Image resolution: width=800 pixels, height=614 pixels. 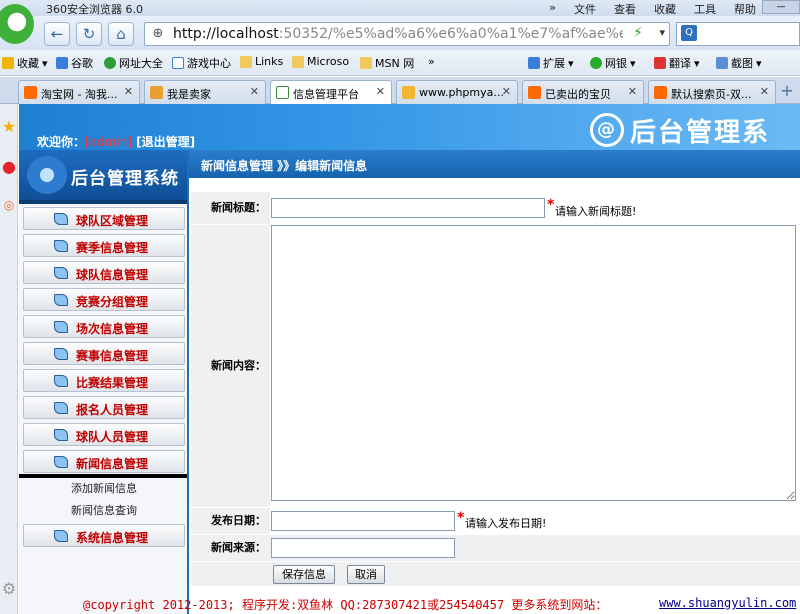 What do you see at coordinates (104, 535) in the screenshot?
I see `sidebar-item-system: 系统信息管理` at bounding box center [104, 535].